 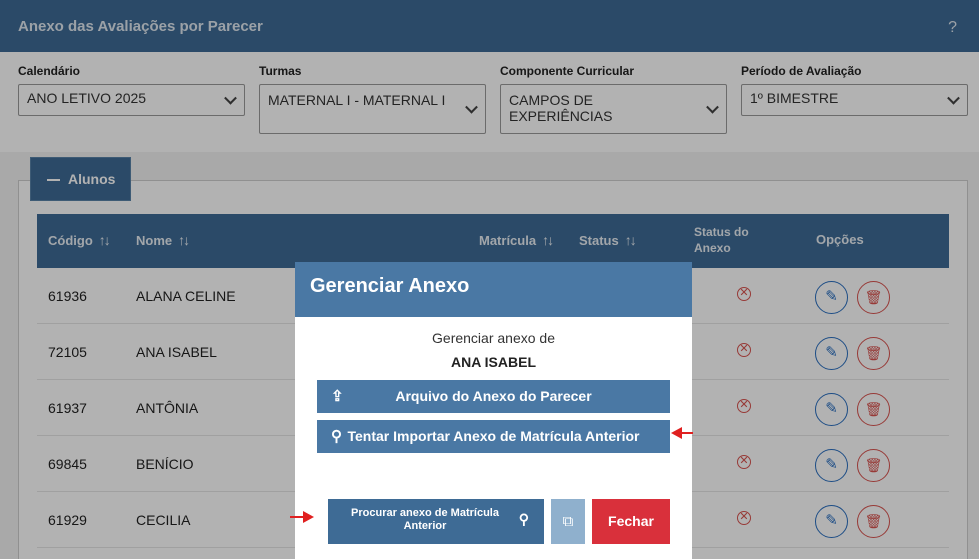 What do you see at coordinates (631, 521) in the screenshot?
I see `fechar-button: Fechar` at bounding box center [631, 521].